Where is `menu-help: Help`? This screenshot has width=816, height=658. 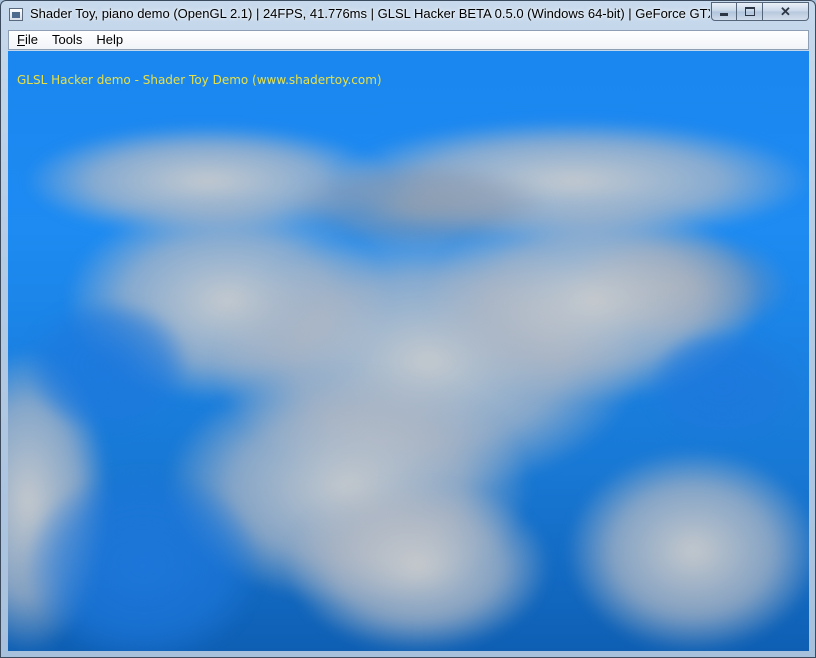
menu-help: Help is located at coordinates (109, 40).